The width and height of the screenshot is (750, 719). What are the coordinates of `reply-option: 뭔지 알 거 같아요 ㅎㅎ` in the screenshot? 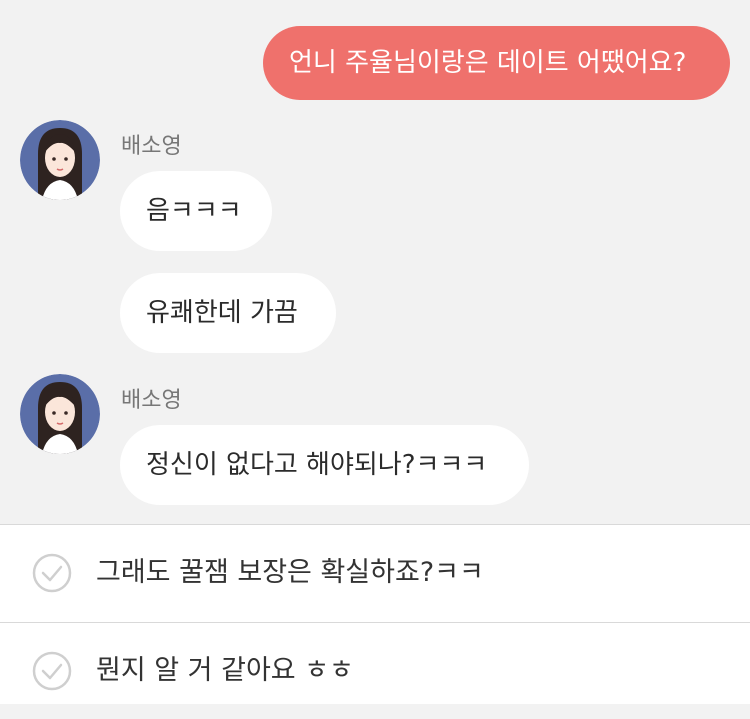 It's located at (375, 671).